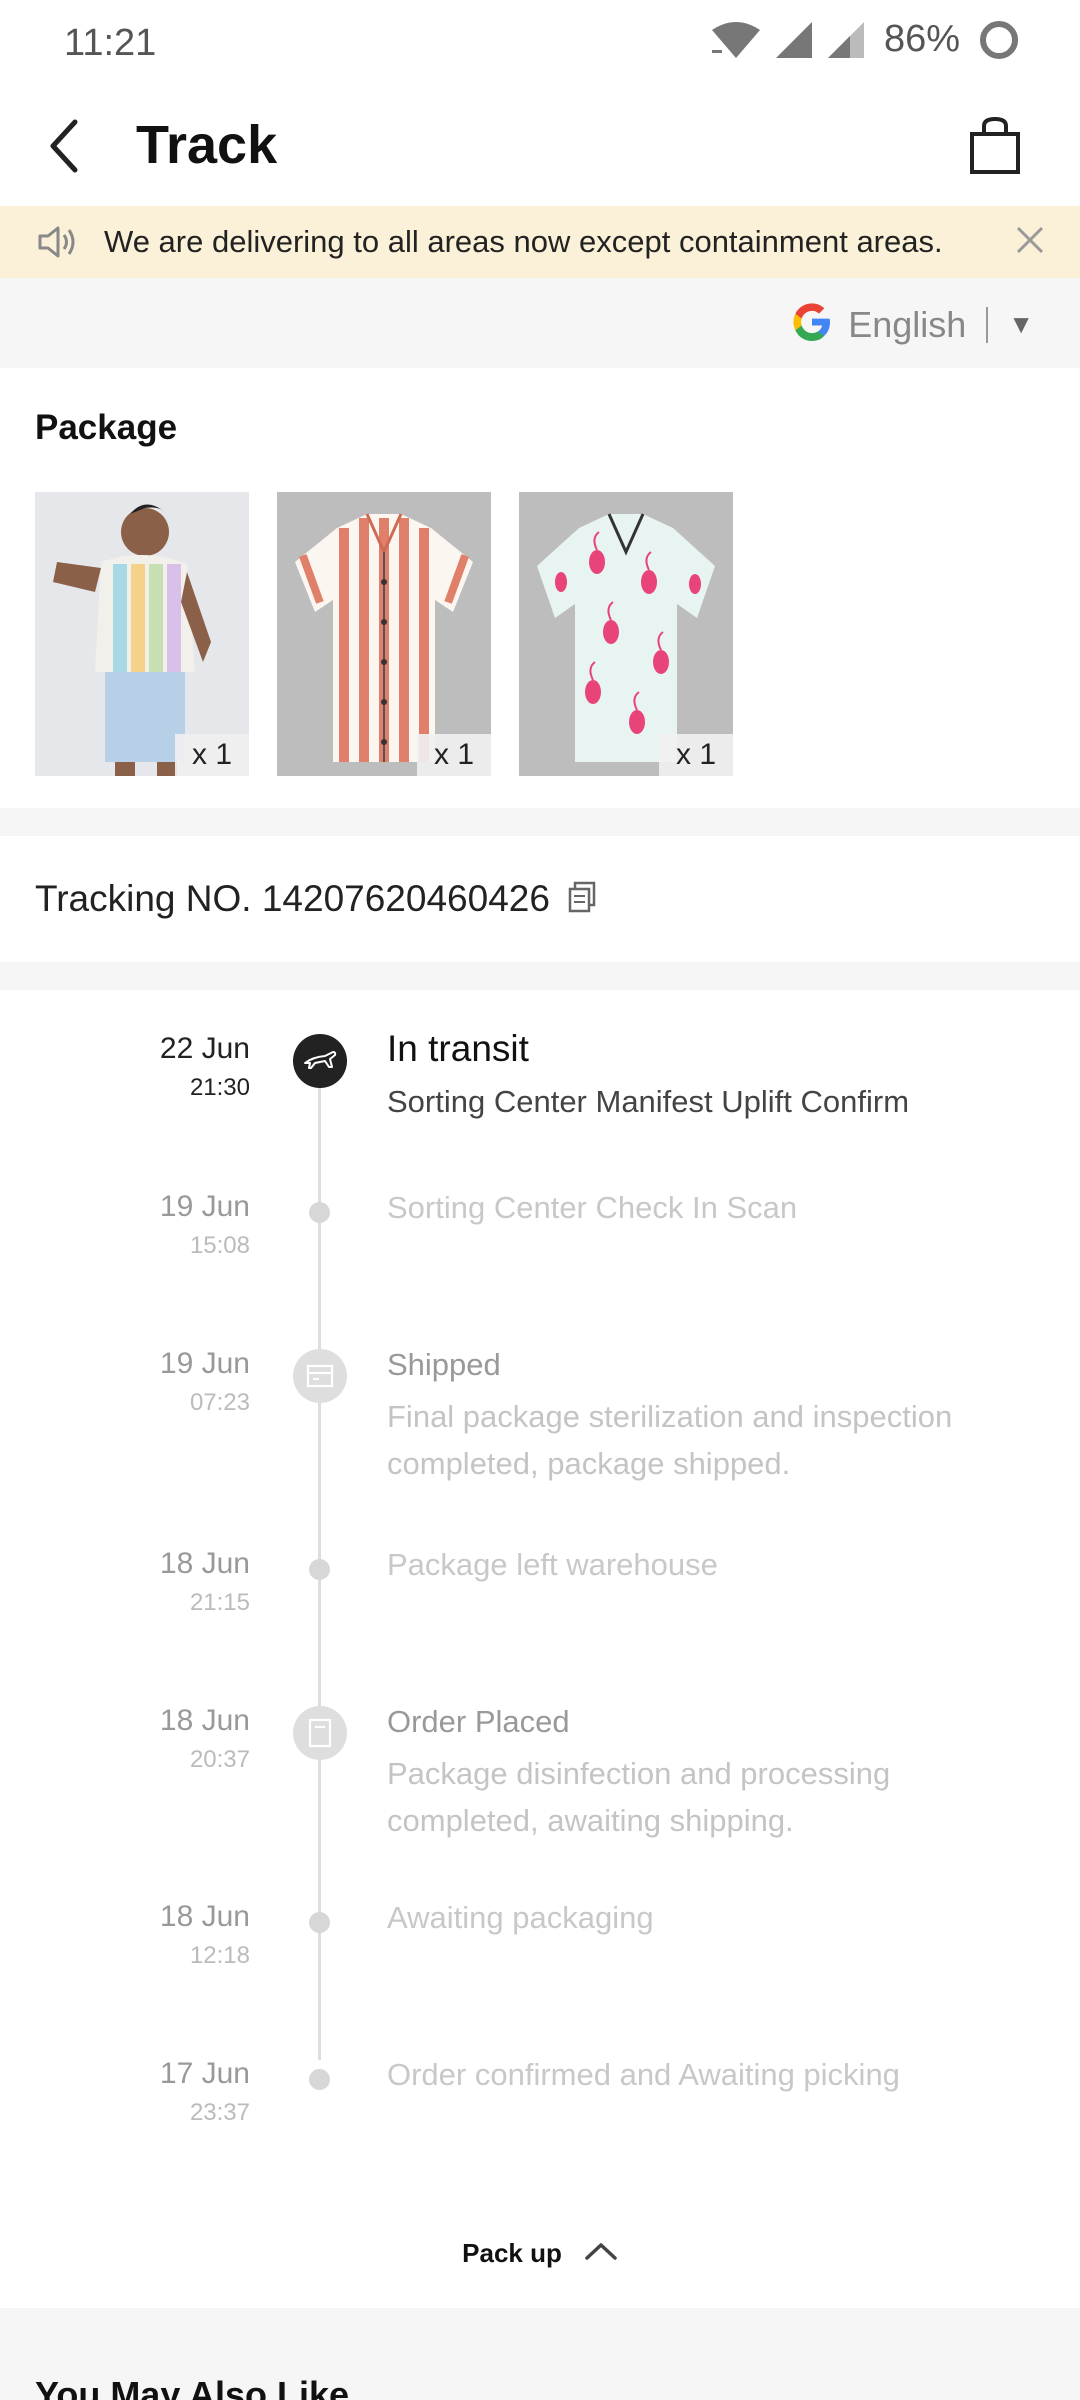 The width and height of the screenshot is (1080, 2400). I want to click on status-time: 11:21, so click(110, 43).